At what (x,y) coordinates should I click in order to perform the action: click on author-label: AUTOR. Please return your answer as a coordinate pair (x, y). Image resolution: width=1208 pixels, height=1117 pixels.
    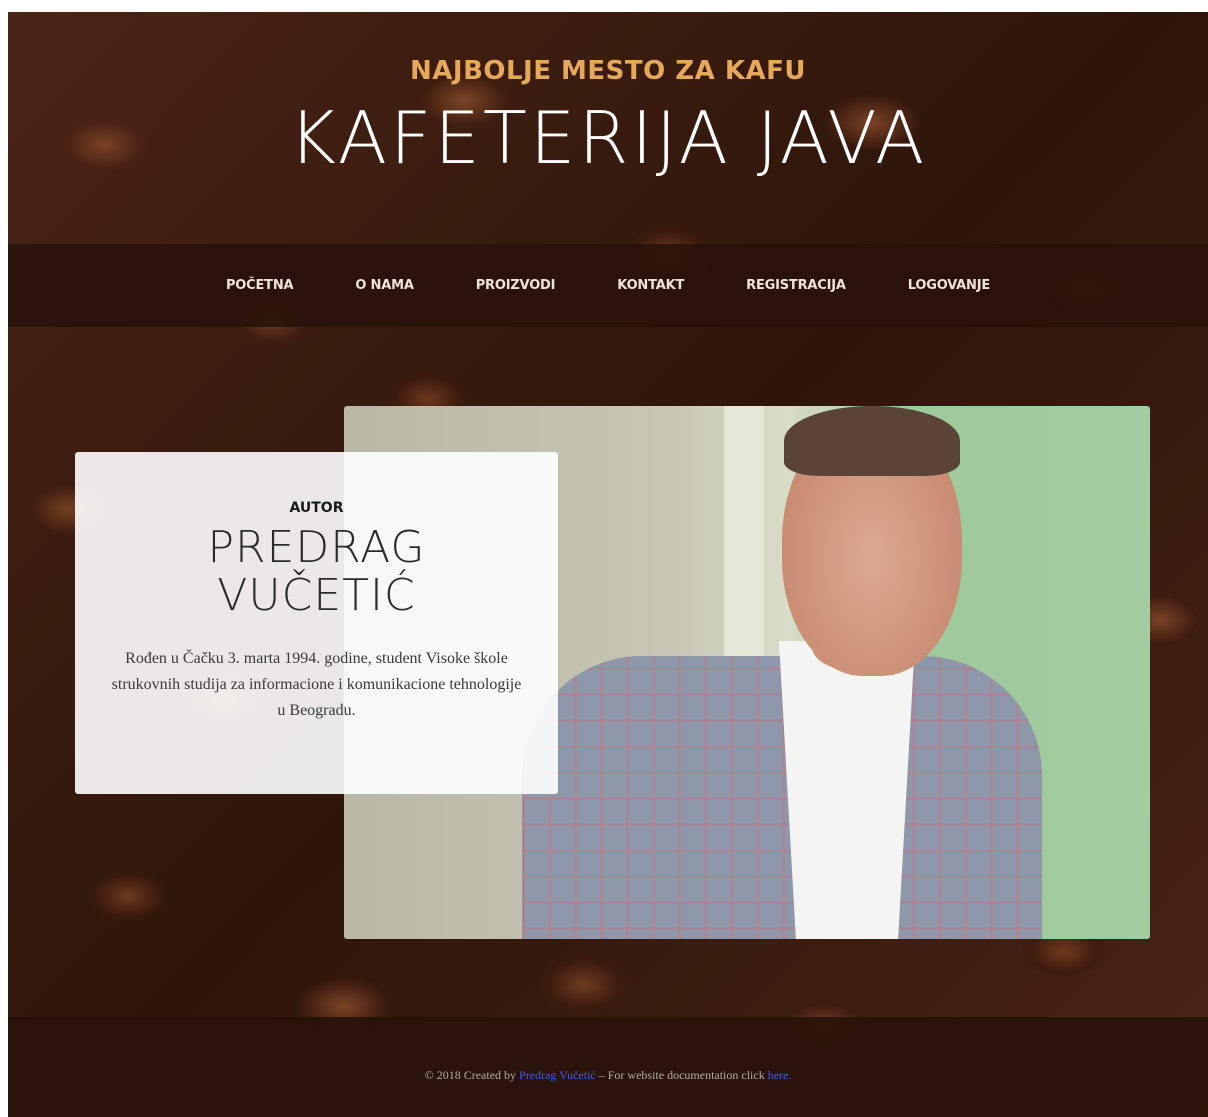
    Looking at the image, I should click on (316, 508).